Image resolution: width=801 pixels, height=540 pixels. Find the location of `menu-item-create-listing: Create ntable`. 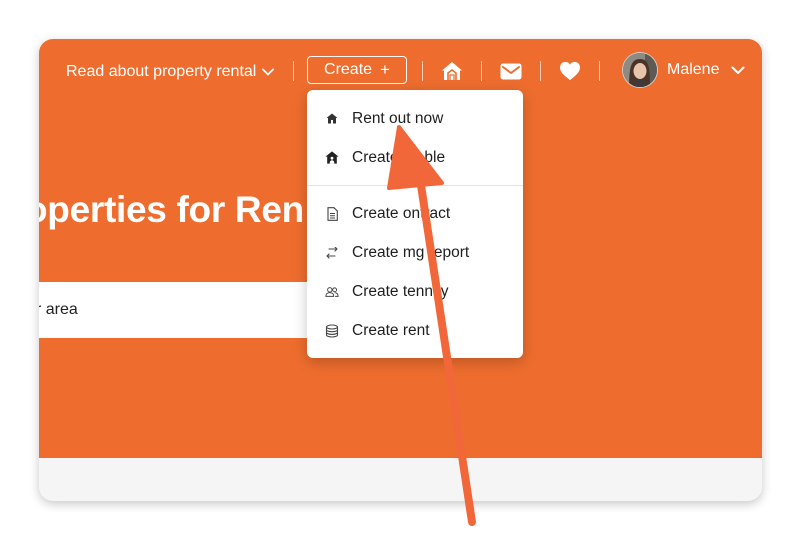

menu-item-create-listing: Create ntable is located at coordinates (415, 157).